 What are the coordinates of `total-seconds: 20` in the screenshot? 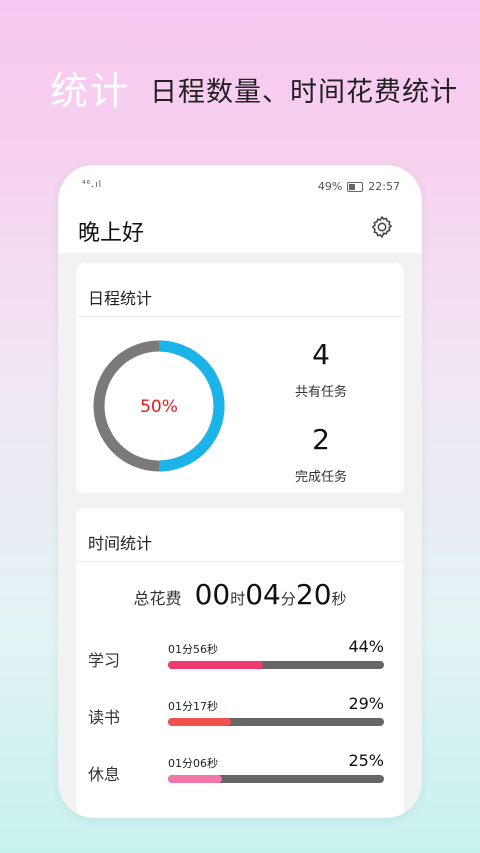 It's located at (313, 594).